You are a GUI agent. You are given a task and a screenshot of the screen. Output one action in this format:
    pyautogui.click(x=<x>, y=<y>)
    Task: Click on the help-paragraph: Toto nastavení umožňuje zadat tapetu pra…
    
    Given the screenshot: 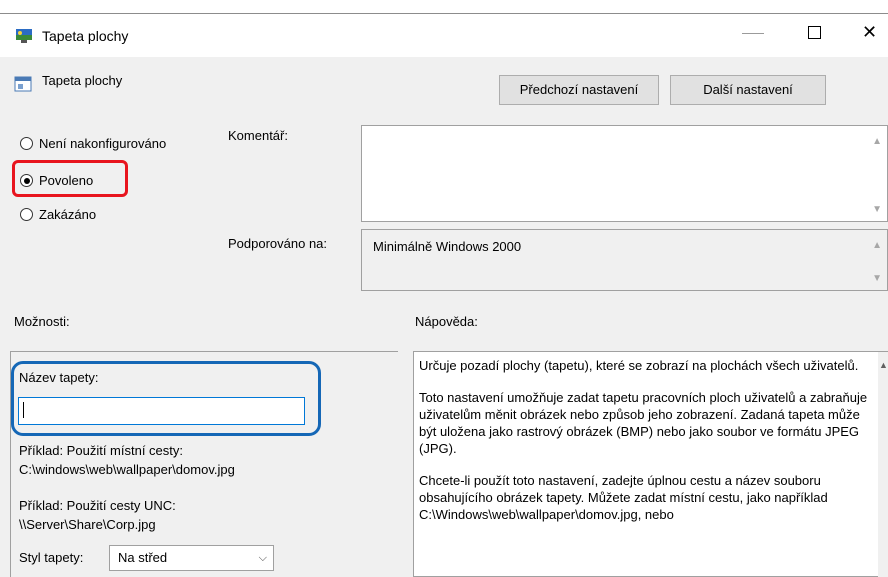 What is the action you would take?
    pyautogui.click(x=643, y=423)
    